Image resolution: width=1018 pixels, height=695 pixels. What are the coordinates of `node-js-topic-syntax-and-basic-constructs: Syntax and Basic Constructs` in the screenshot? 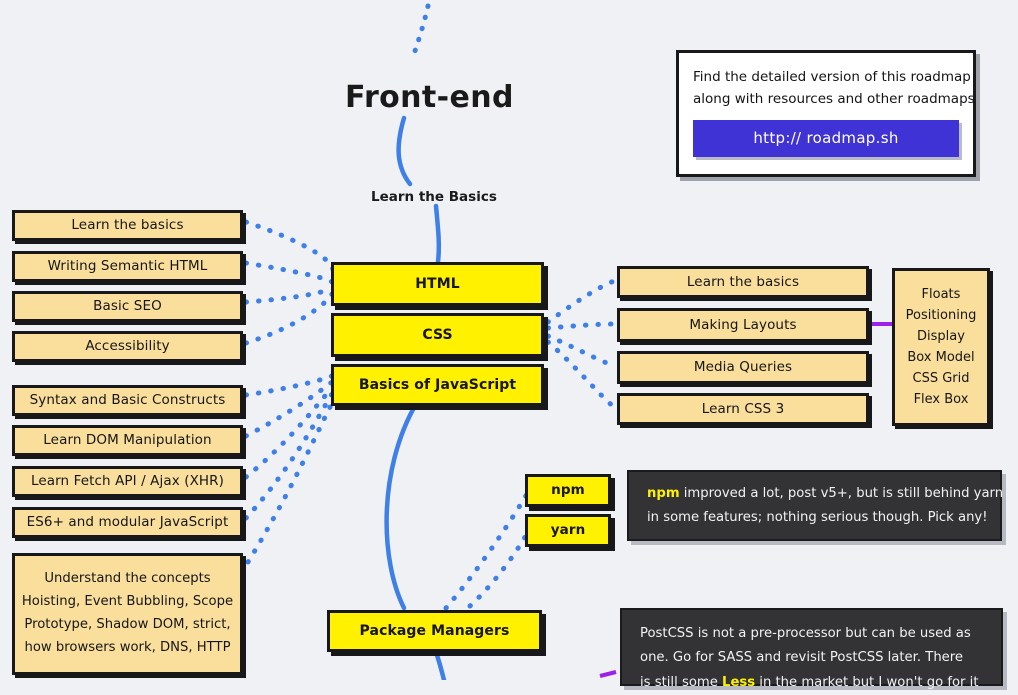 It's located at (127, 400).